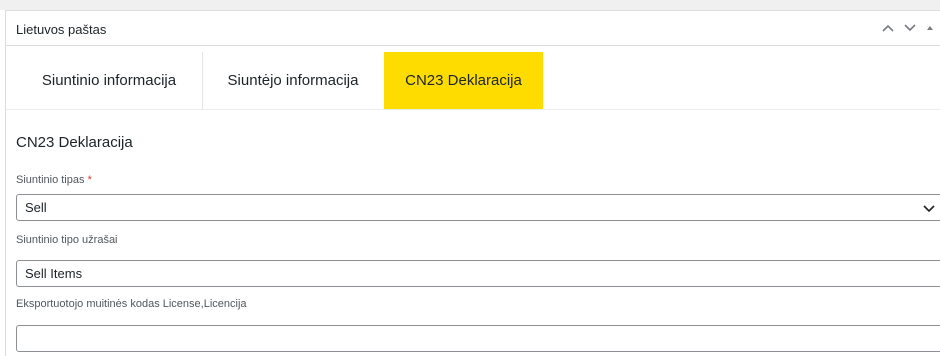 The height and width of the screenshot is (356, 940). Describe the element at coordinates (478, 338) in the screenshot. I see `customs-code-input` at that location.